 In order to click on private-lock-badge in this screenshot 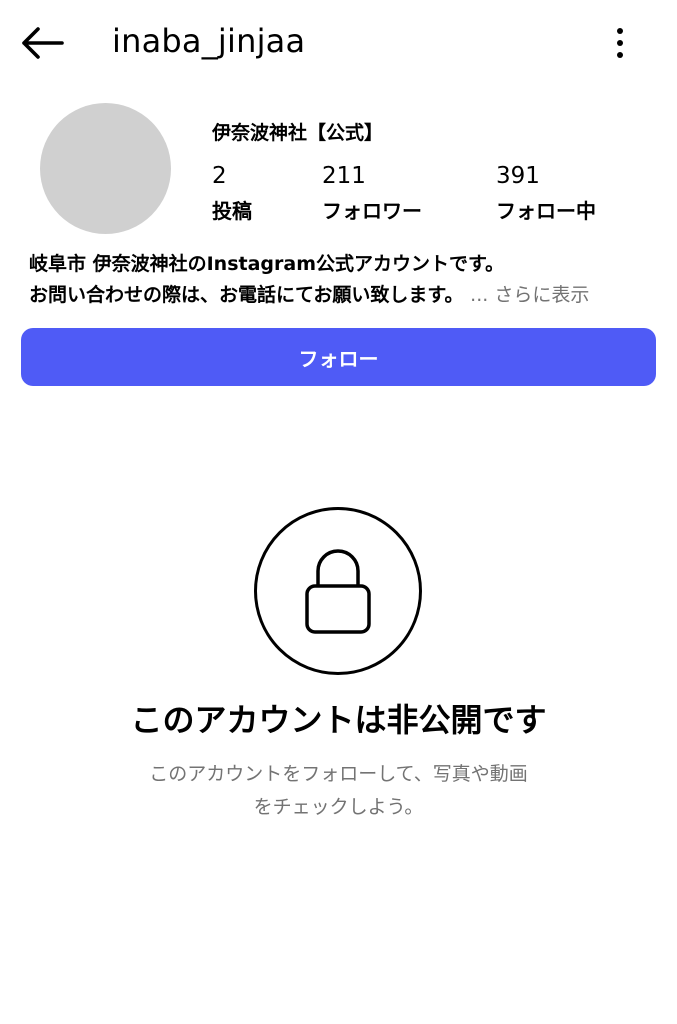, I will do `click(338, 591)`.